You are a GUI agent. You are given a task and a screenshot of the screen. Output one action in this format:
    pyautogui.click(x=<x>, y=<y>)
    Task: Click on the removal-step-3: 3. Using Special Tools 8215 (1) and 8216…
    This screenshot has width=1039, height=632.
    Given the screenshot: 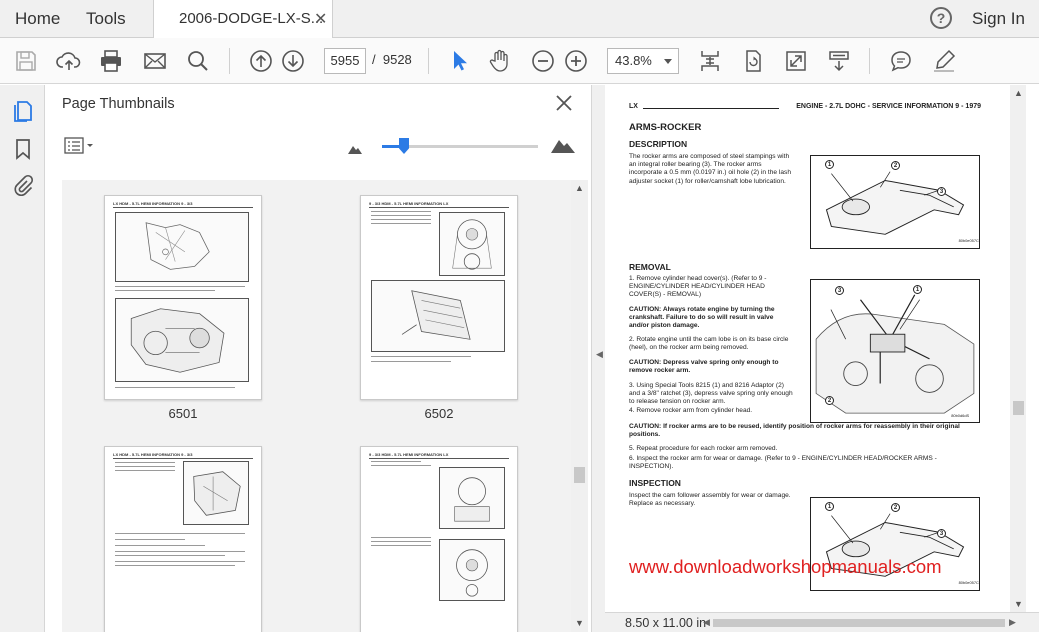 What is the action you would take?
    pyautogui.click(x=711, y=394)
    